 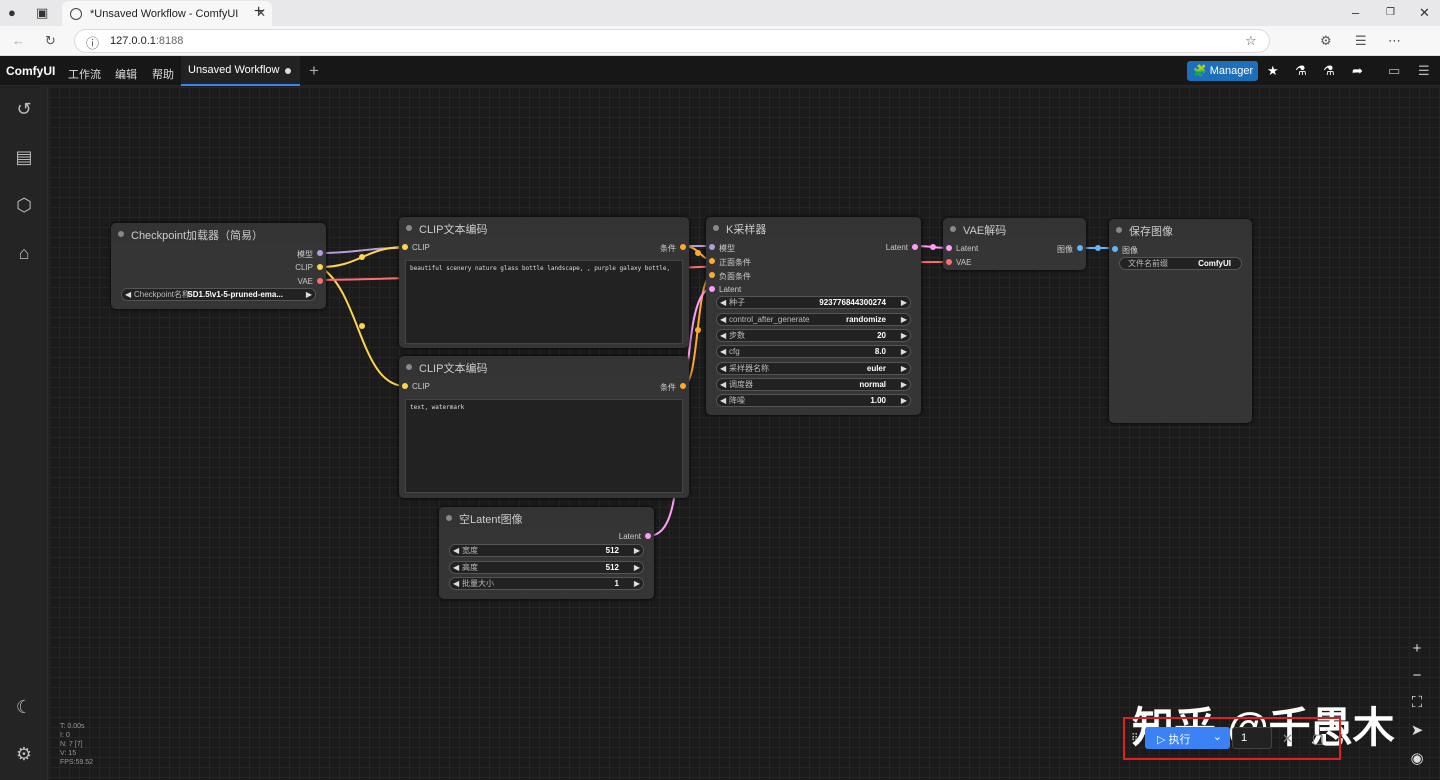 What do you see at coordinates (1417, 648) in the screenshot?
I see `zoom-in-icon: +` at bounding box center [1417, 648].